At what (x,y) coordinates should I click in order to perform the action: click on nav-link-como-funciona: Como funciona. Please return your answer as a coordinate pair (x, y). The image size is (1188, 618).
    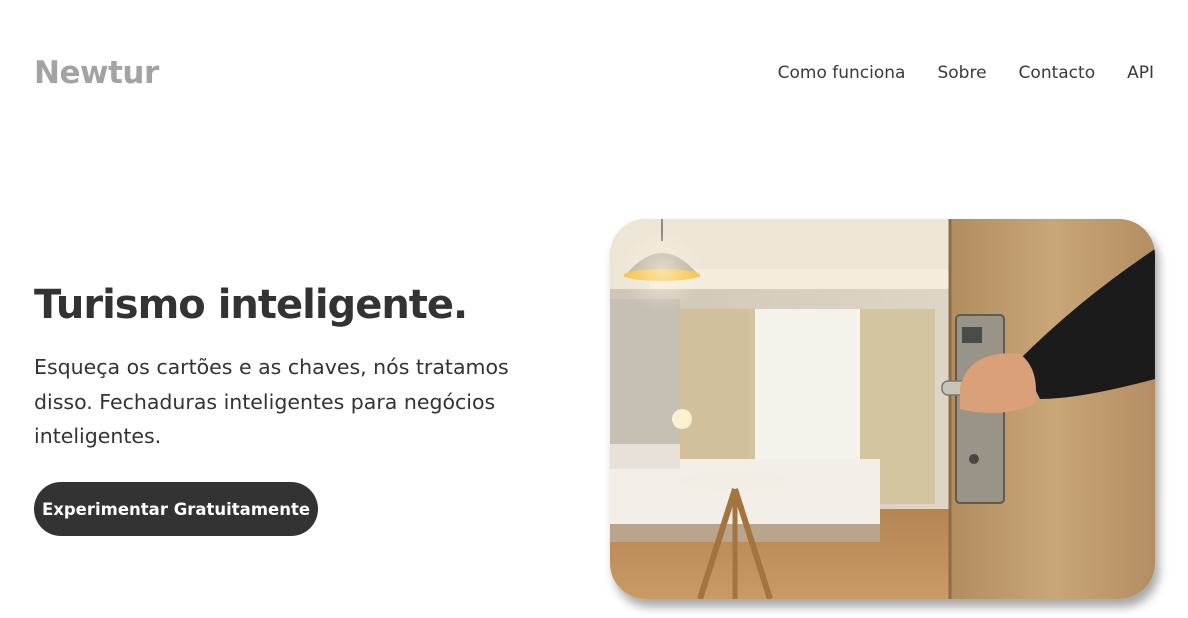
    Looking at the image, I should click on (842, 73).